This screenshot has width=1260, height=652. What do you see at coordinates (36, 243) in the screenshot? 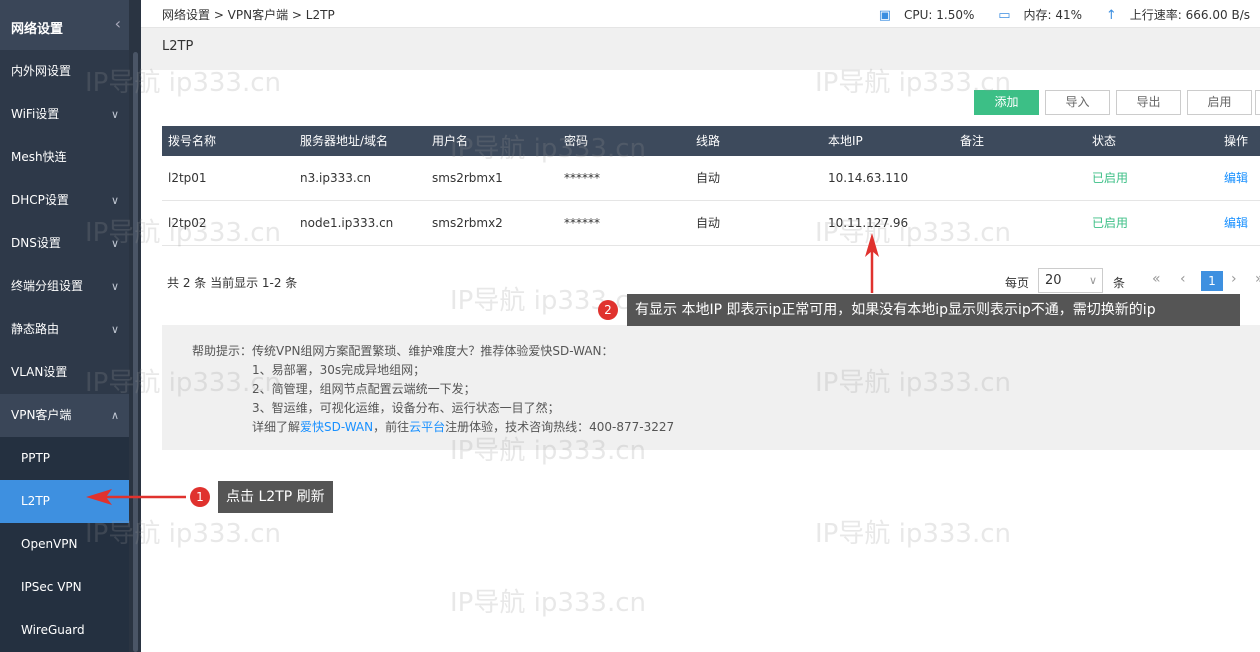
I see `sidebar-item-label: DNS设置` at bounding box center [36, 243].